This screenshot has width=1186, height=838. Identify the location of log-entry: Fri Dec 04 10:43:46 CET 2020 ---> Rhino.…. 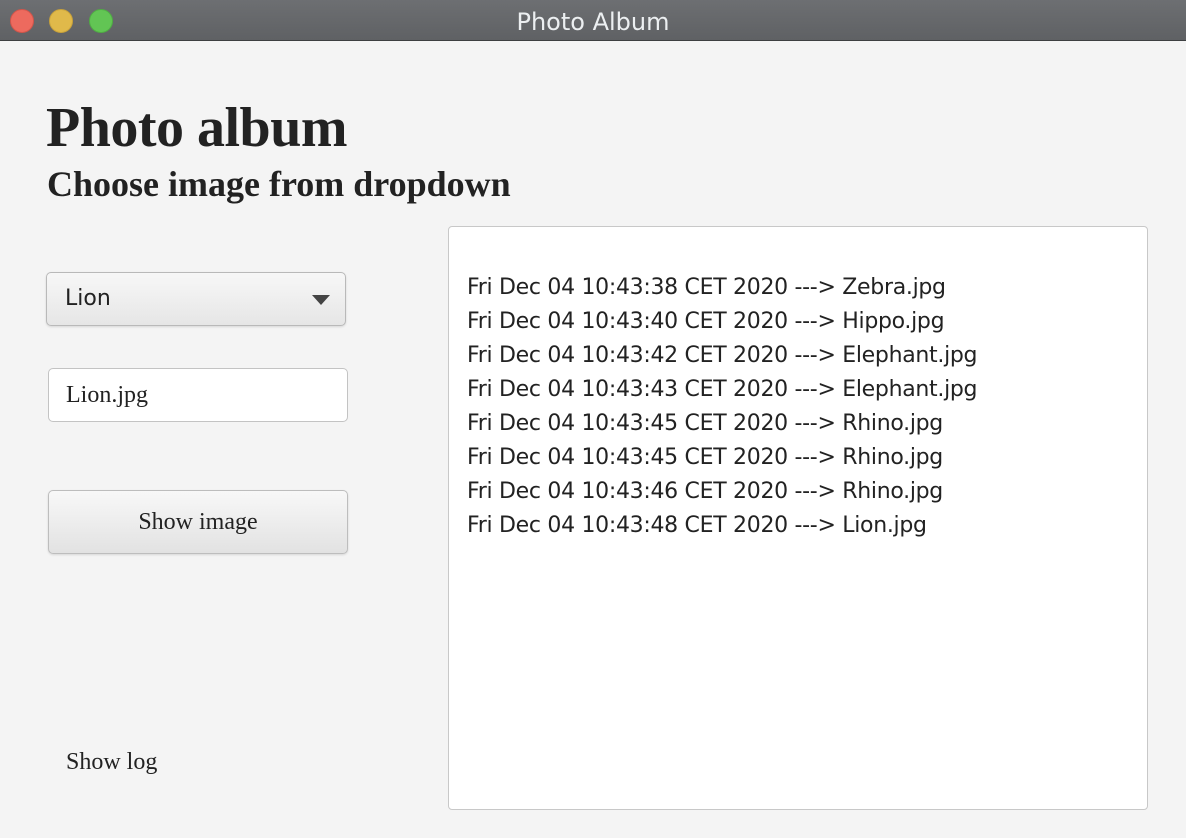
(705, 491).